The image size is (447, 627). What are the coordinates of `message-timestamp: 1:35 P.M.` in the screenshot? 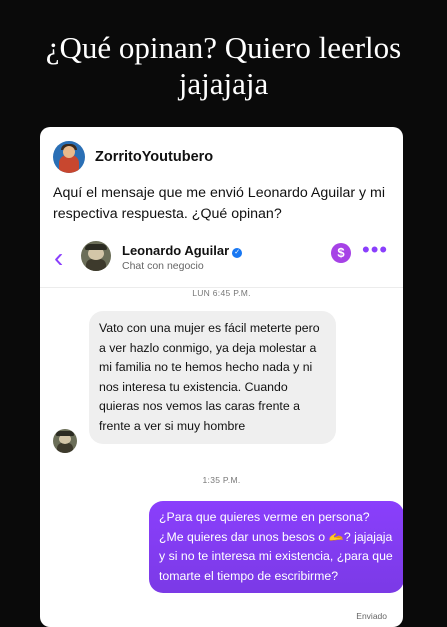 It's located at (221, 480).